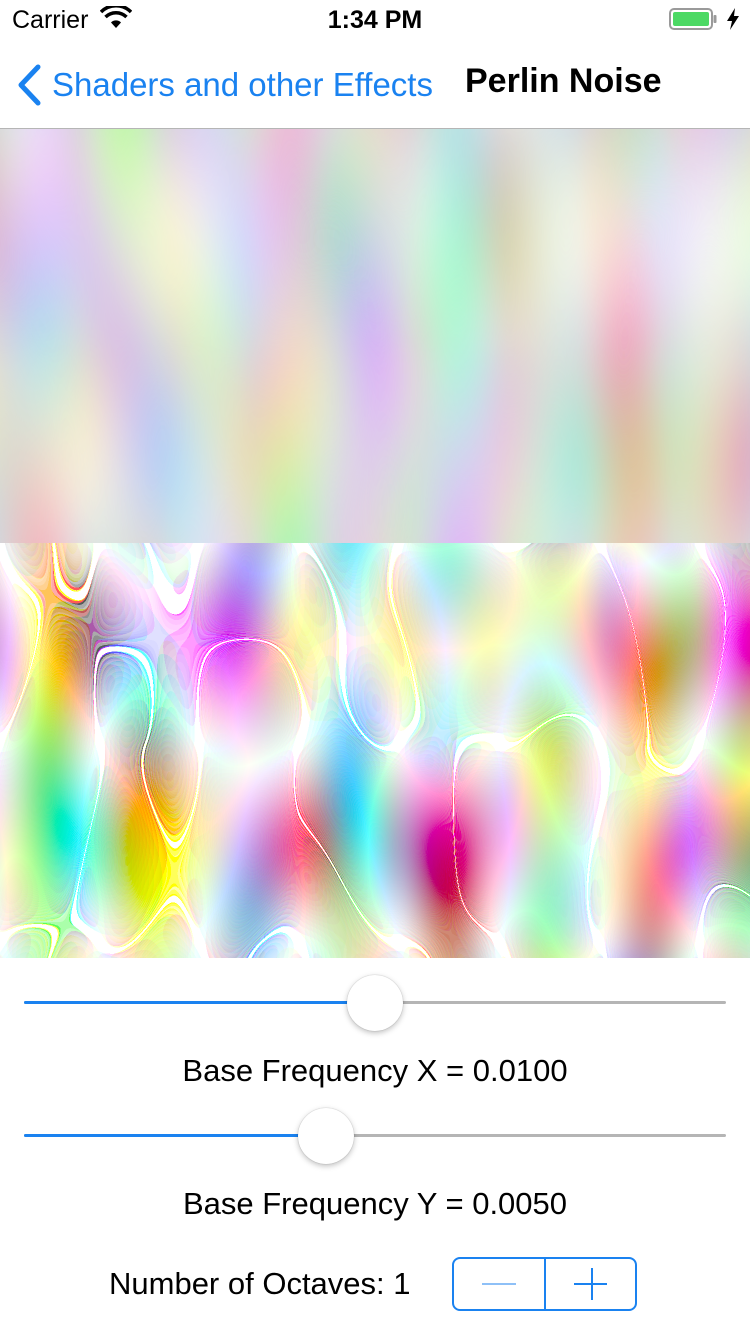  I want to click on status-bar: Carrier 1:34 PM, so click(375, 20).